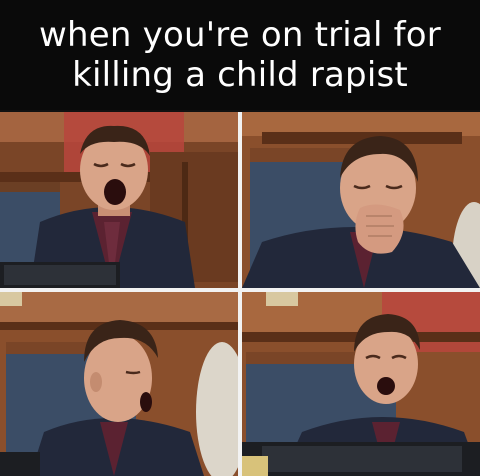  Describe the element at coordinates (240, 35) in the screenshot. I see `caption-line-1: when you're on trial for` at that location.